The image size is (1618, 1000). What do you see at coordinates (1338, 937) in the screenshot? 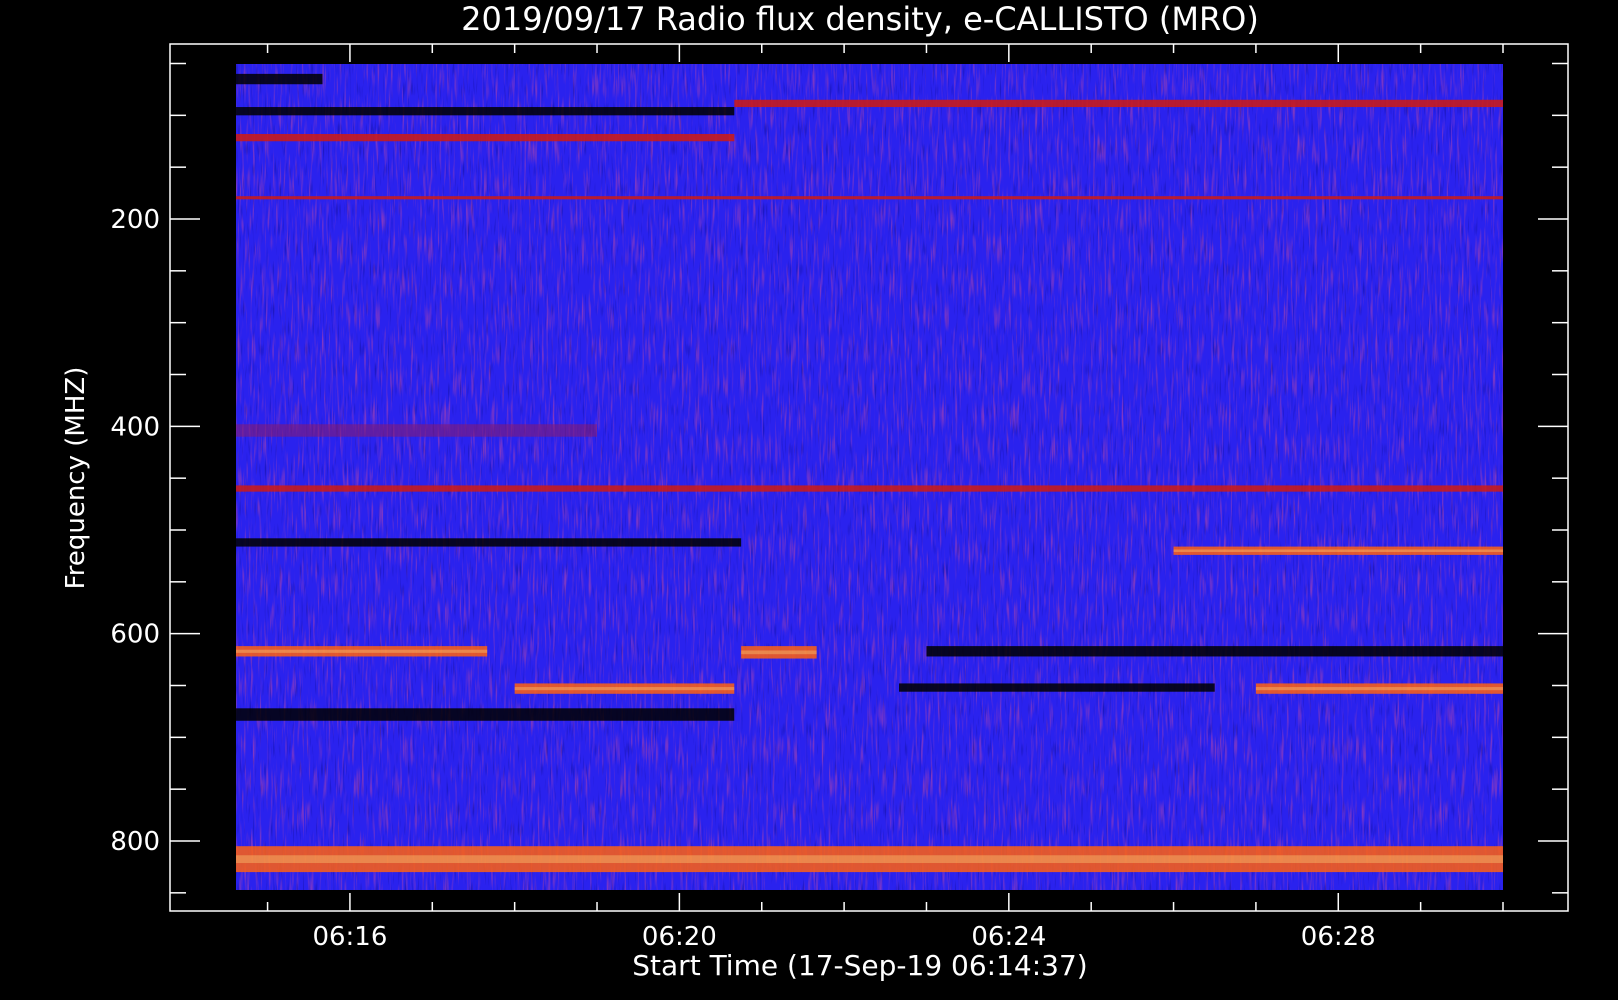
I see `x-tick-label: 06:28` at bounding box center [1338, 937].